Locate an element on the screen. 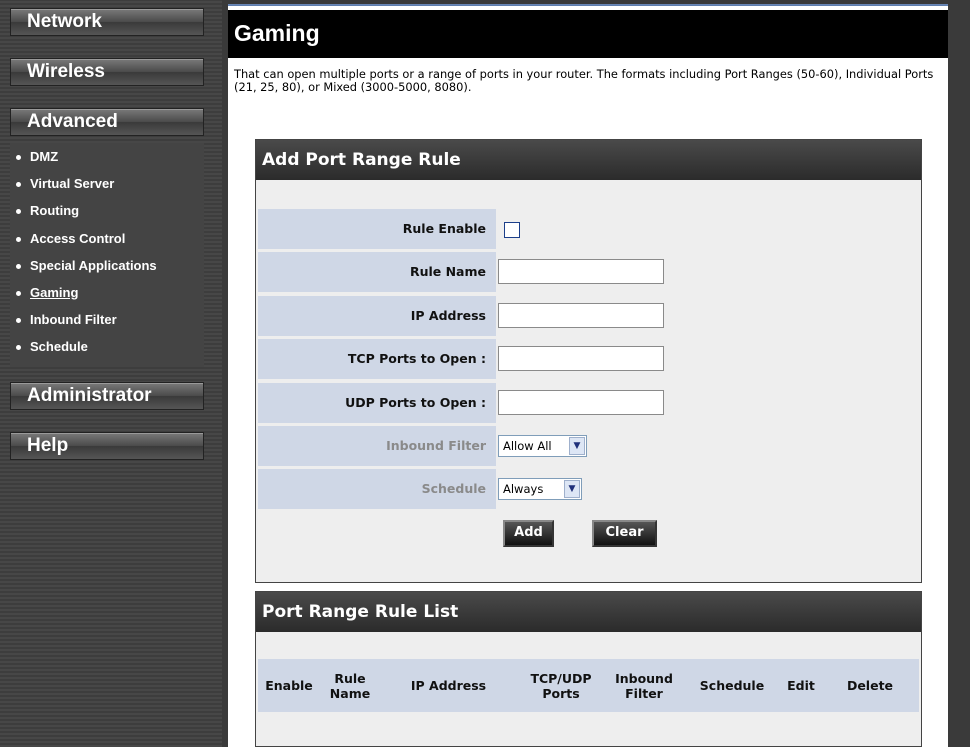  tcp-ports-label: TCP Ports to Open : is located at coordinates (377, 359).